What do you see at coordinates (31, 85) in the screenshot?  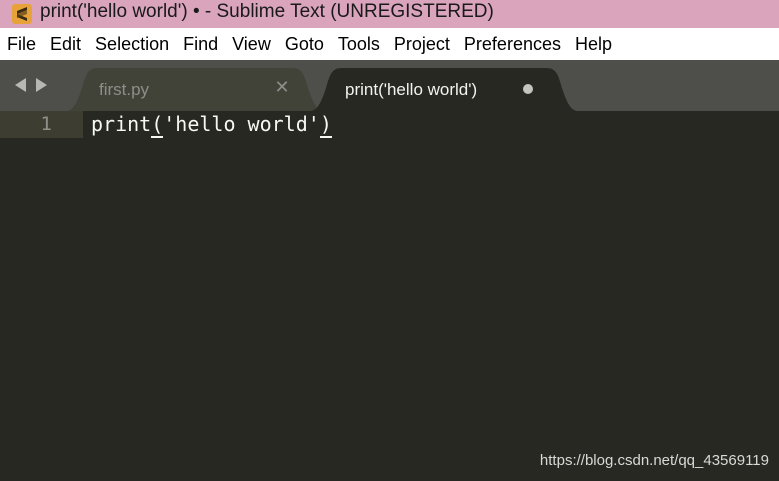 I see `tab-nav-arrows` at bounding box center [31, 85].